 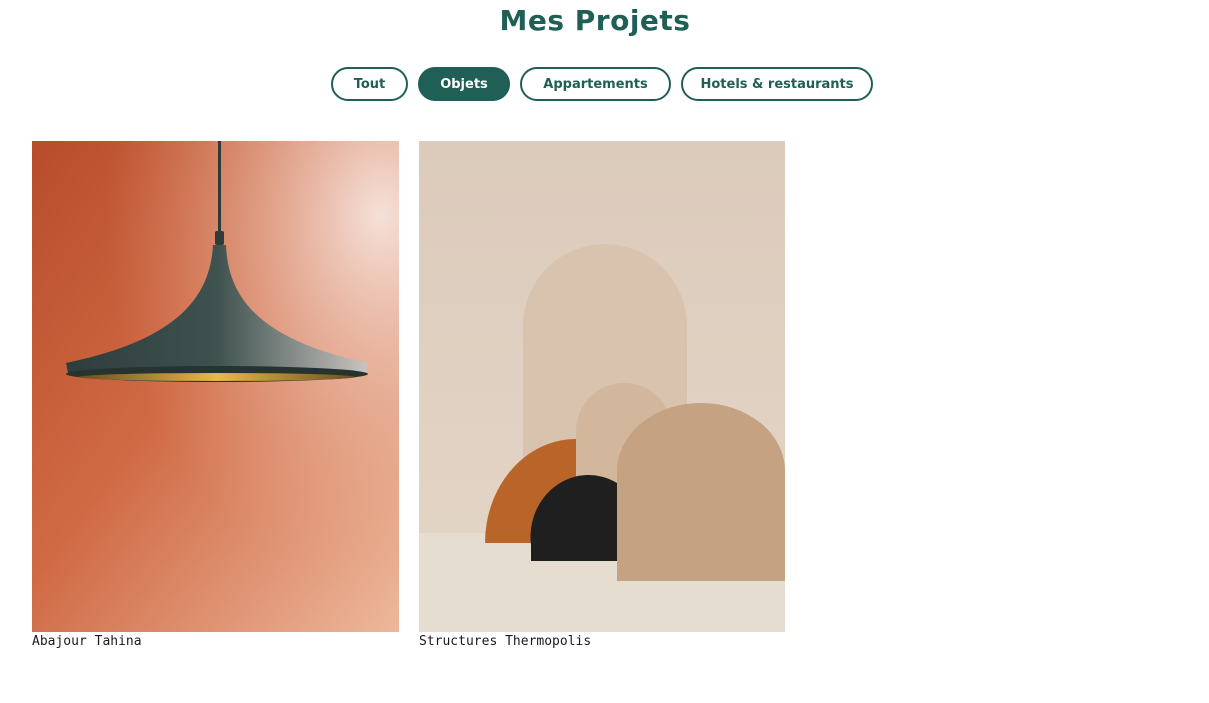 What do you see at coordinates (777, 84) in the screenshot?
I see `filter-hotels-restaurants-button: Hotels & restaurants` at bounding box center [777, 84].